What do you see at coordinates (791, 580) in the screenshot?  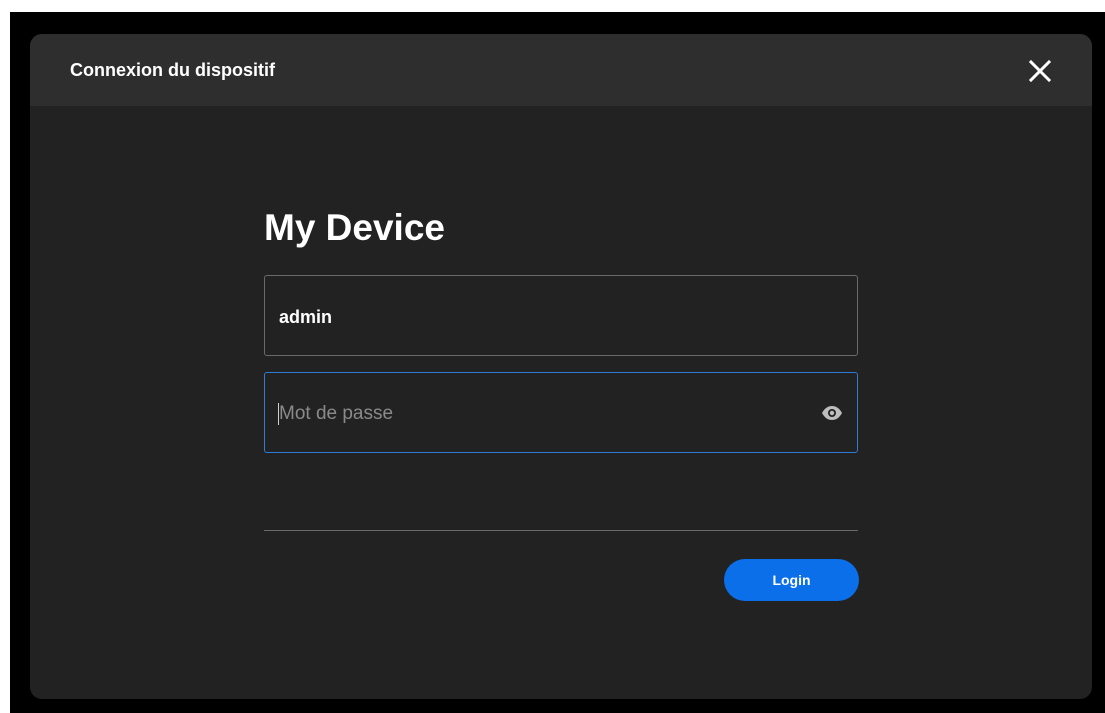 I see `login-button: Login` at bounding box center [791, 580].